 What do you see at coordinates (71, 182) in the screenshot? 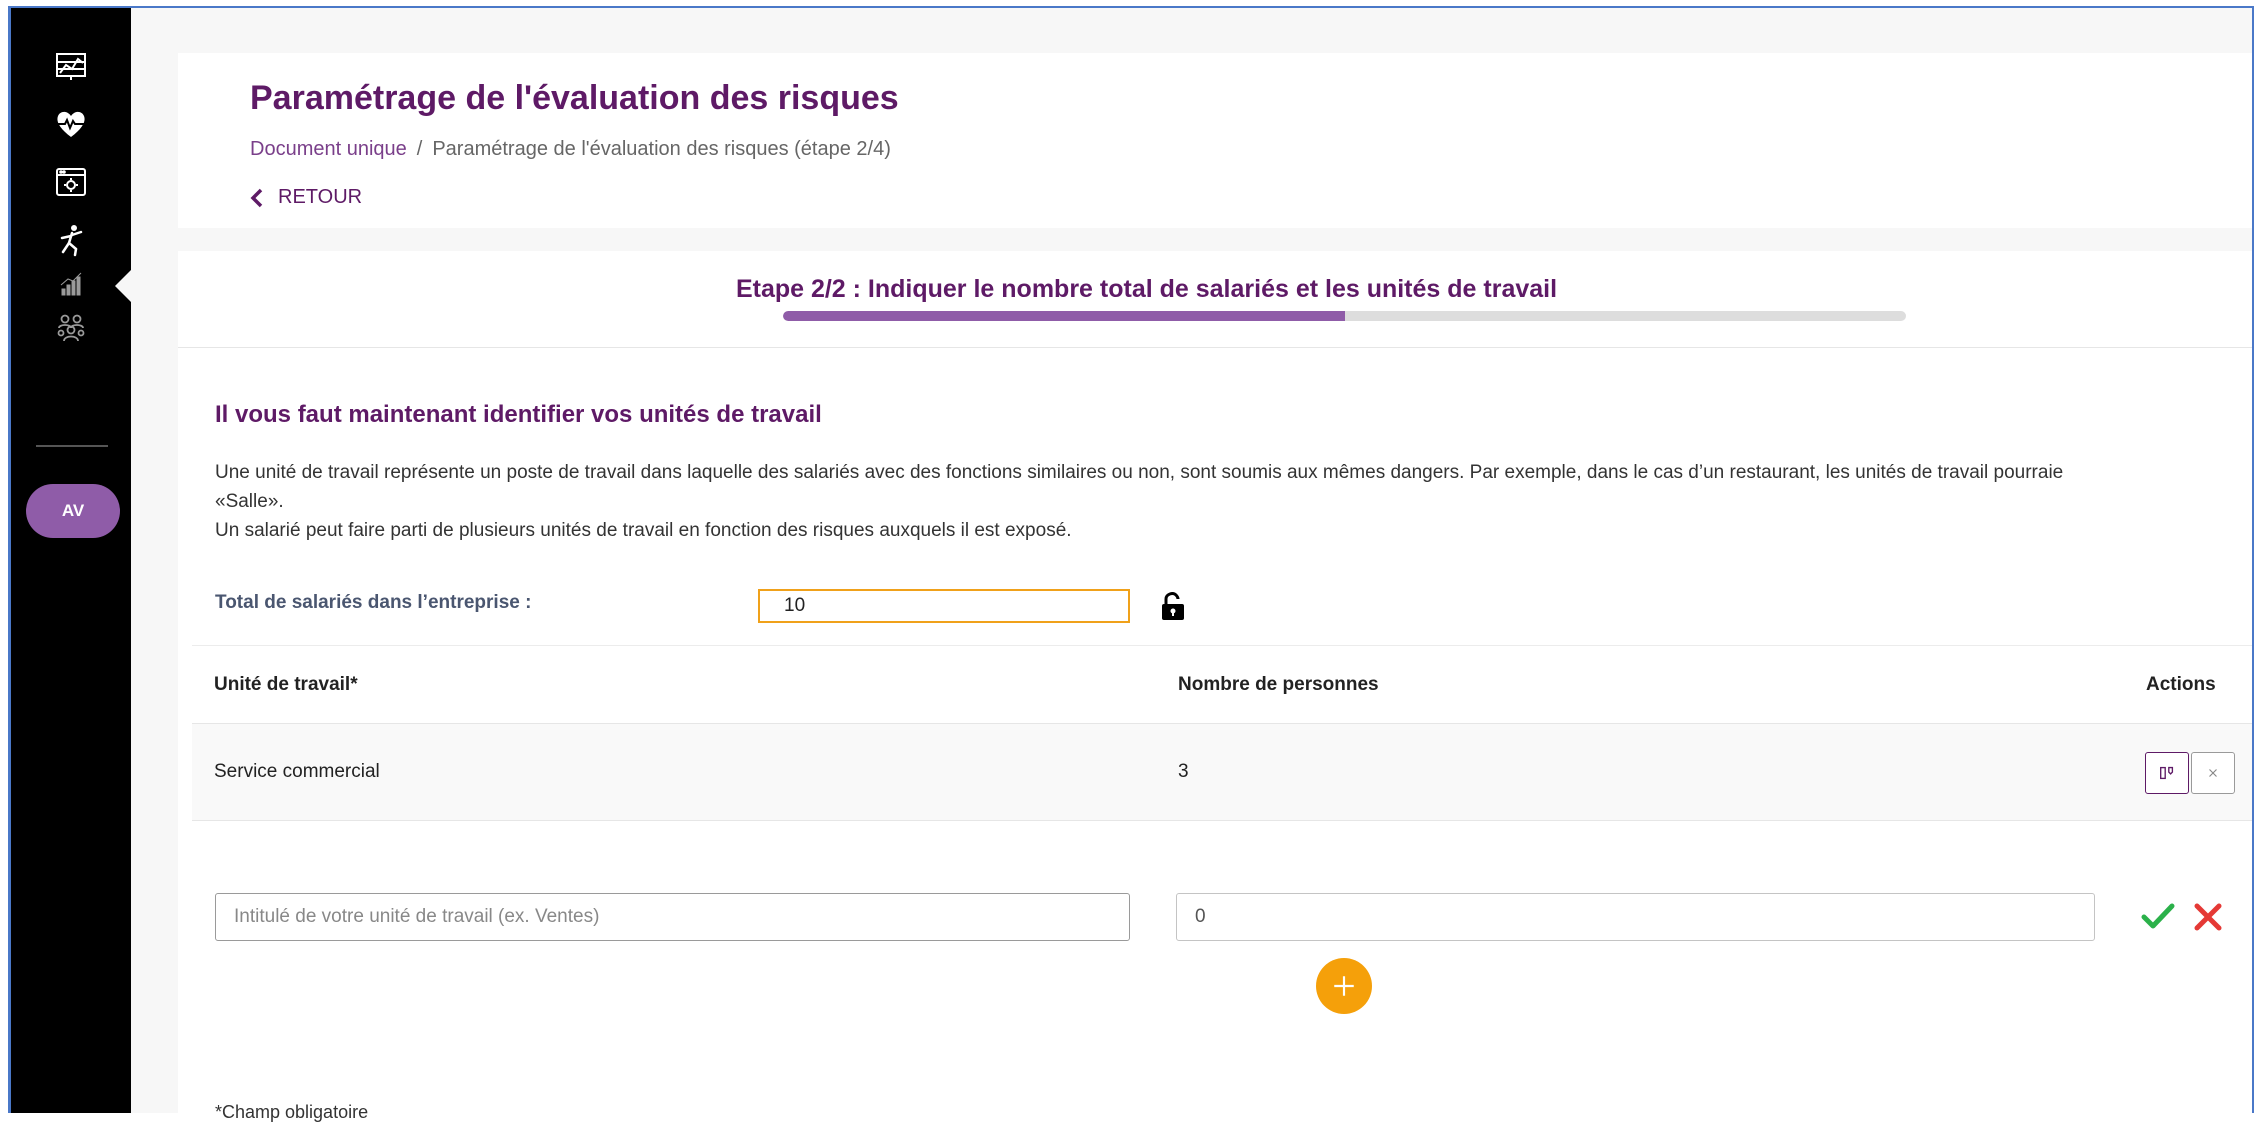
I see `browser-settings-icon` at bounding box center [71, 182].